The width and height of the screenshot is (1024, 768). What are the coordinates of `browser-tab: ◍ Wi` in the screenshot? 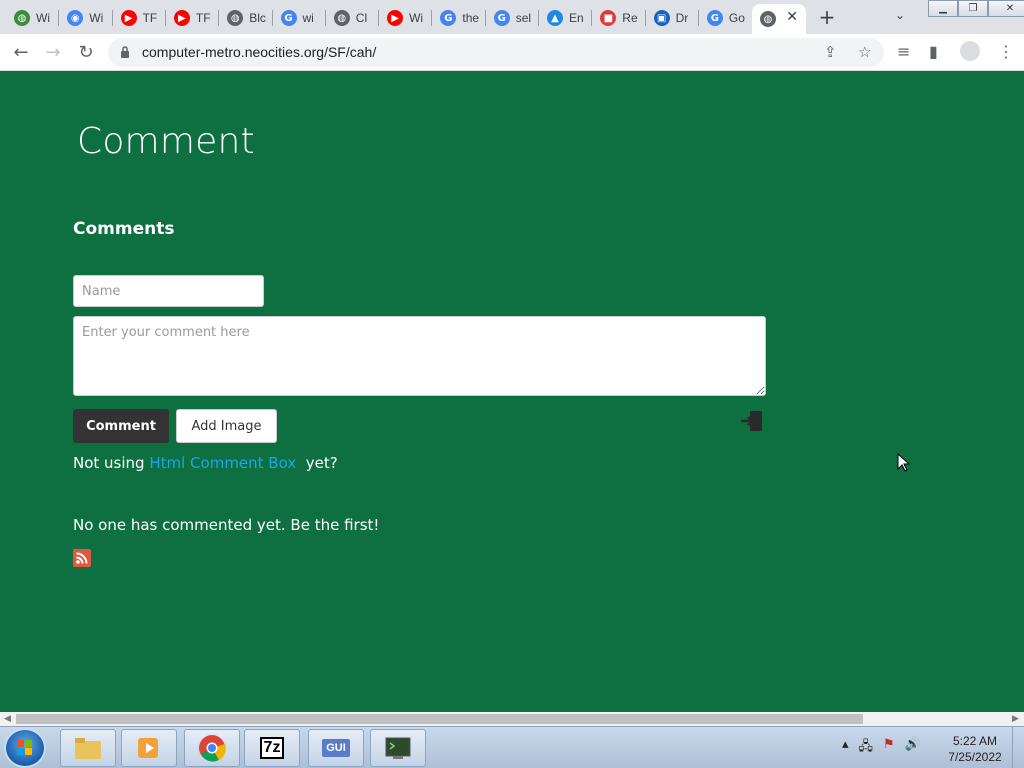 It's located at (31, 18).